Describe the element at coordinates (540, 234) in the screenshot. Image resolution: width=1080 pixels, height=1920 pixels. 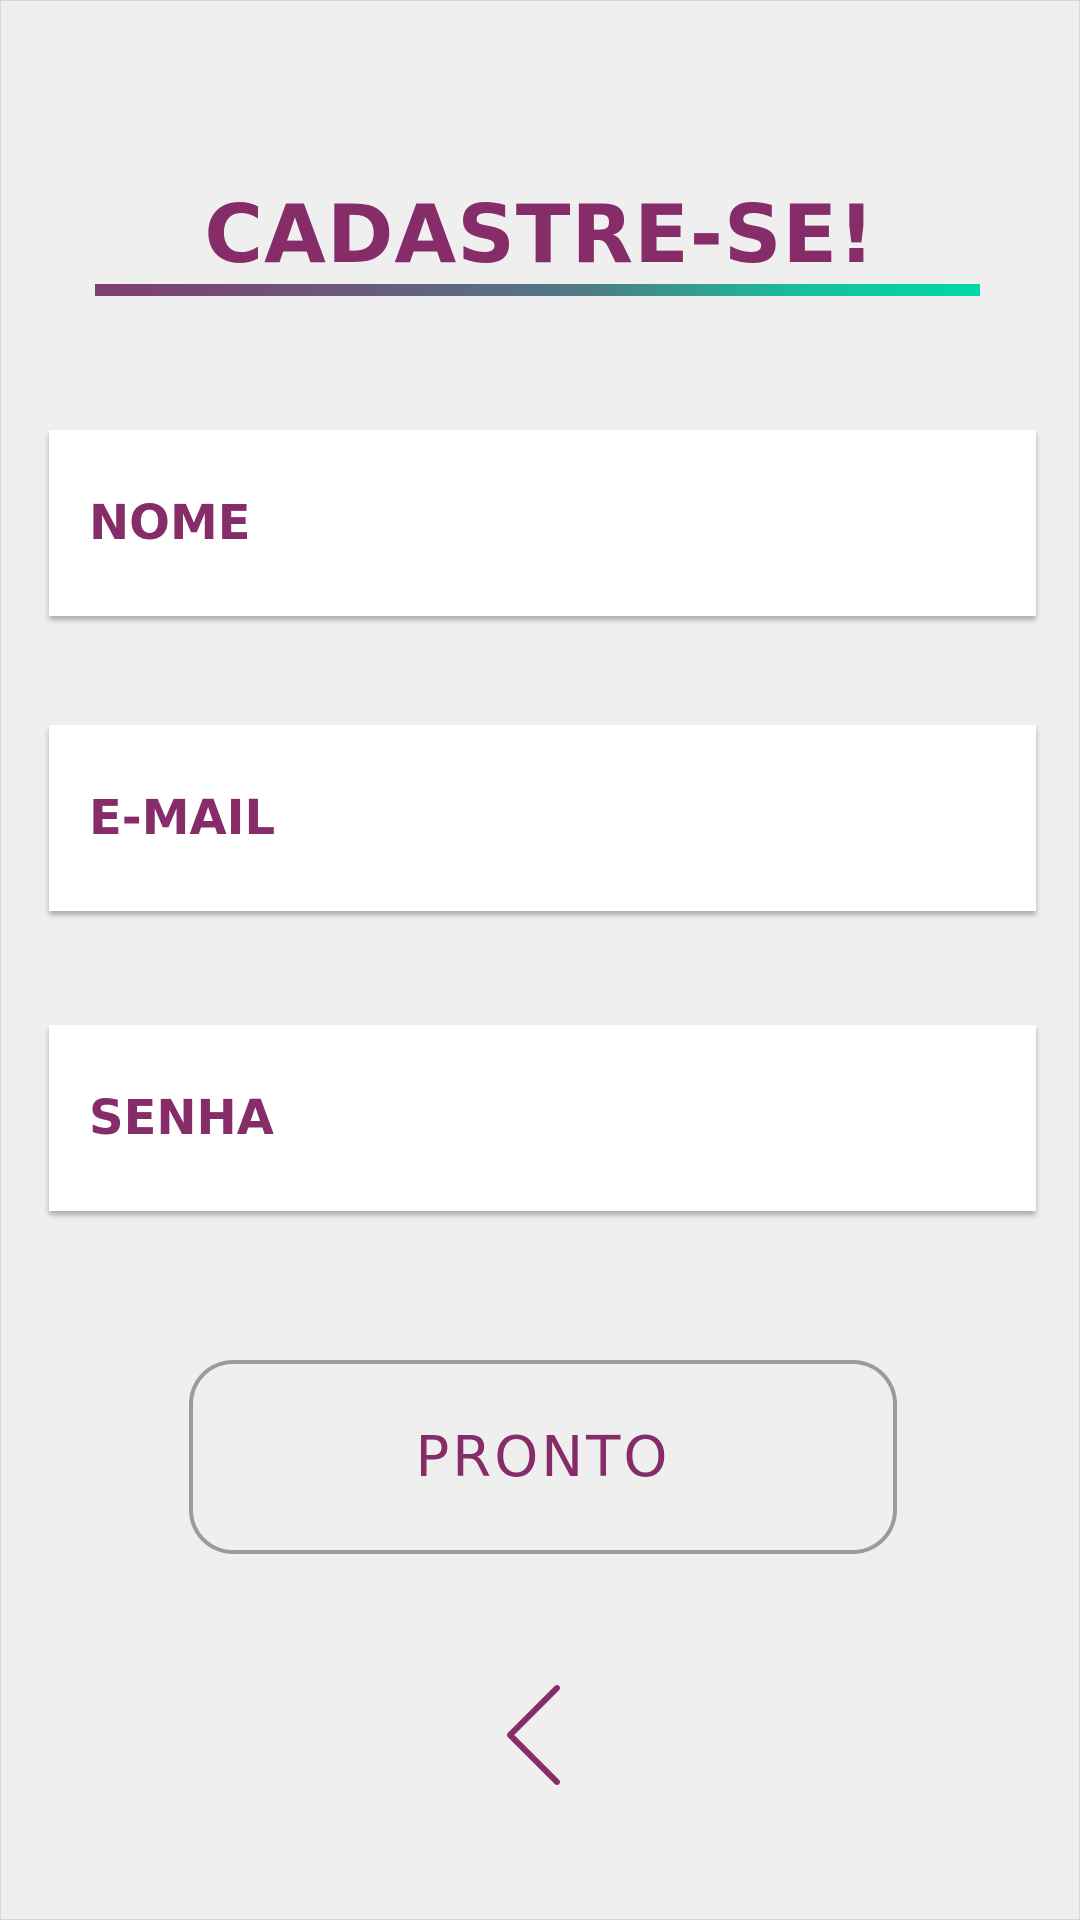
I see `page-title: CADASTRE-SE!` at that location.